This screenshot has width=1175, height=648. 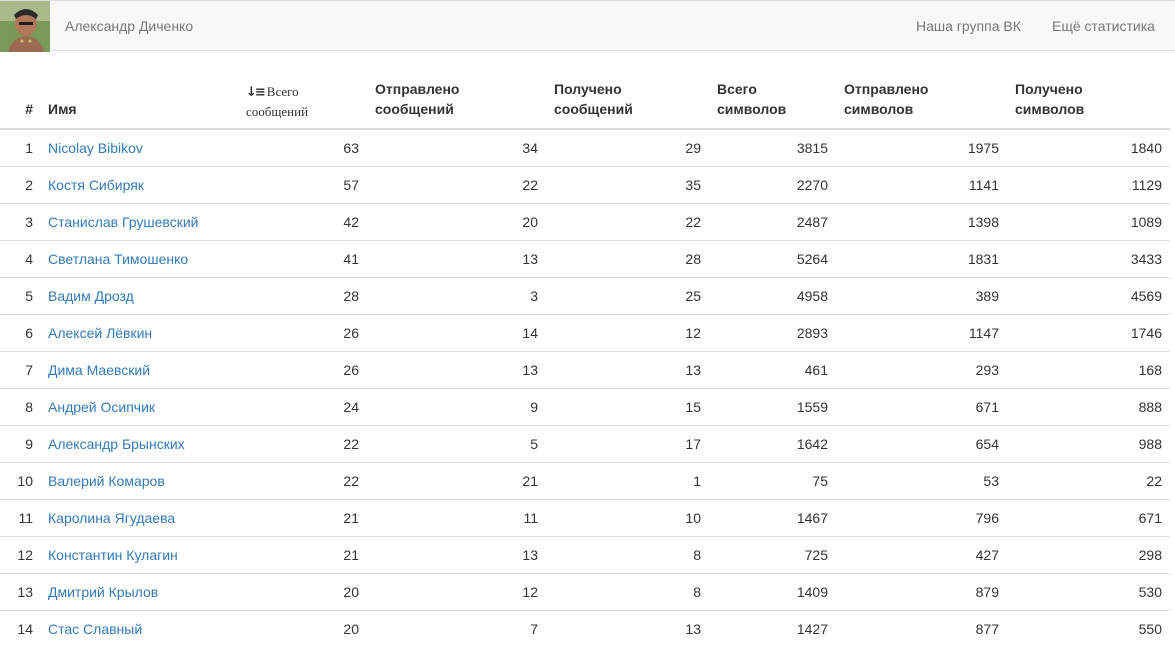 I want to click on cell-sent-chars: 1398, so click(x=921, y=221).